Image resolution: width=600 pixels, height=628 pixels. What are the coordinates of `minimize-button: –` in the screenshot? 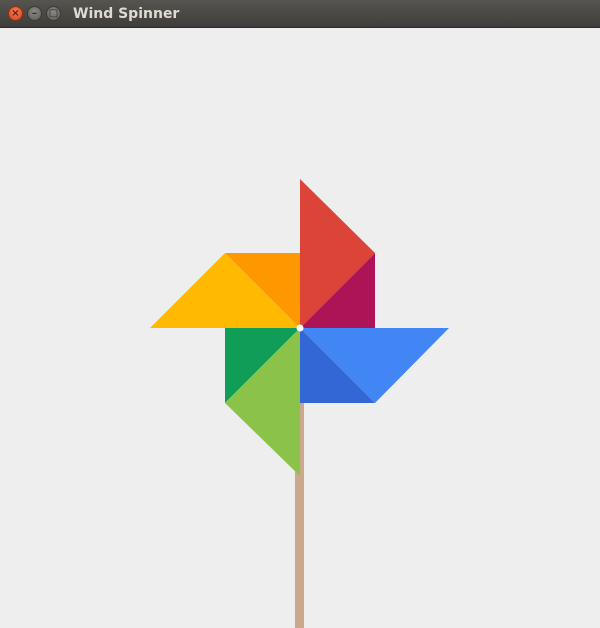 It's located at (34, 13).